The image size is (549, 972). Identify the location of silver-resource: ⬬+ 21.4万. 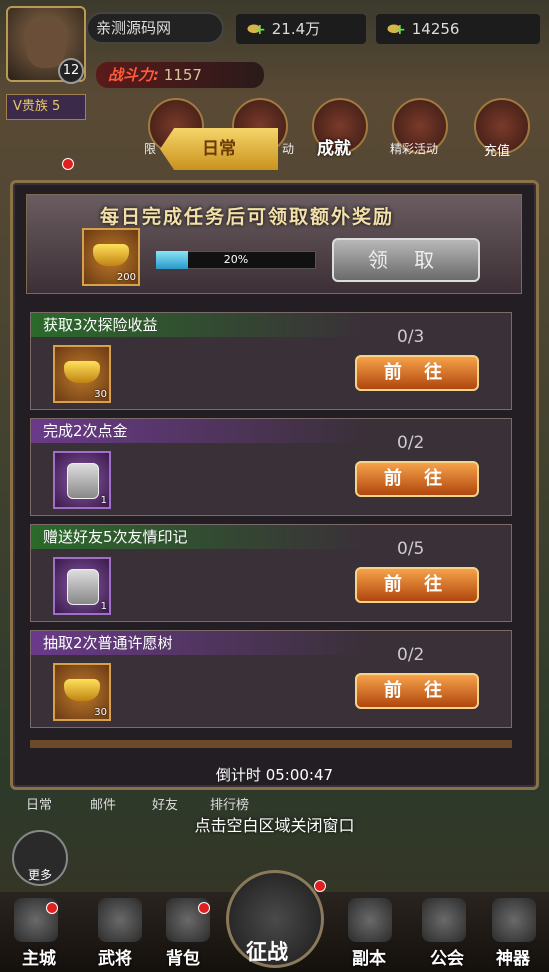
(301, 29).